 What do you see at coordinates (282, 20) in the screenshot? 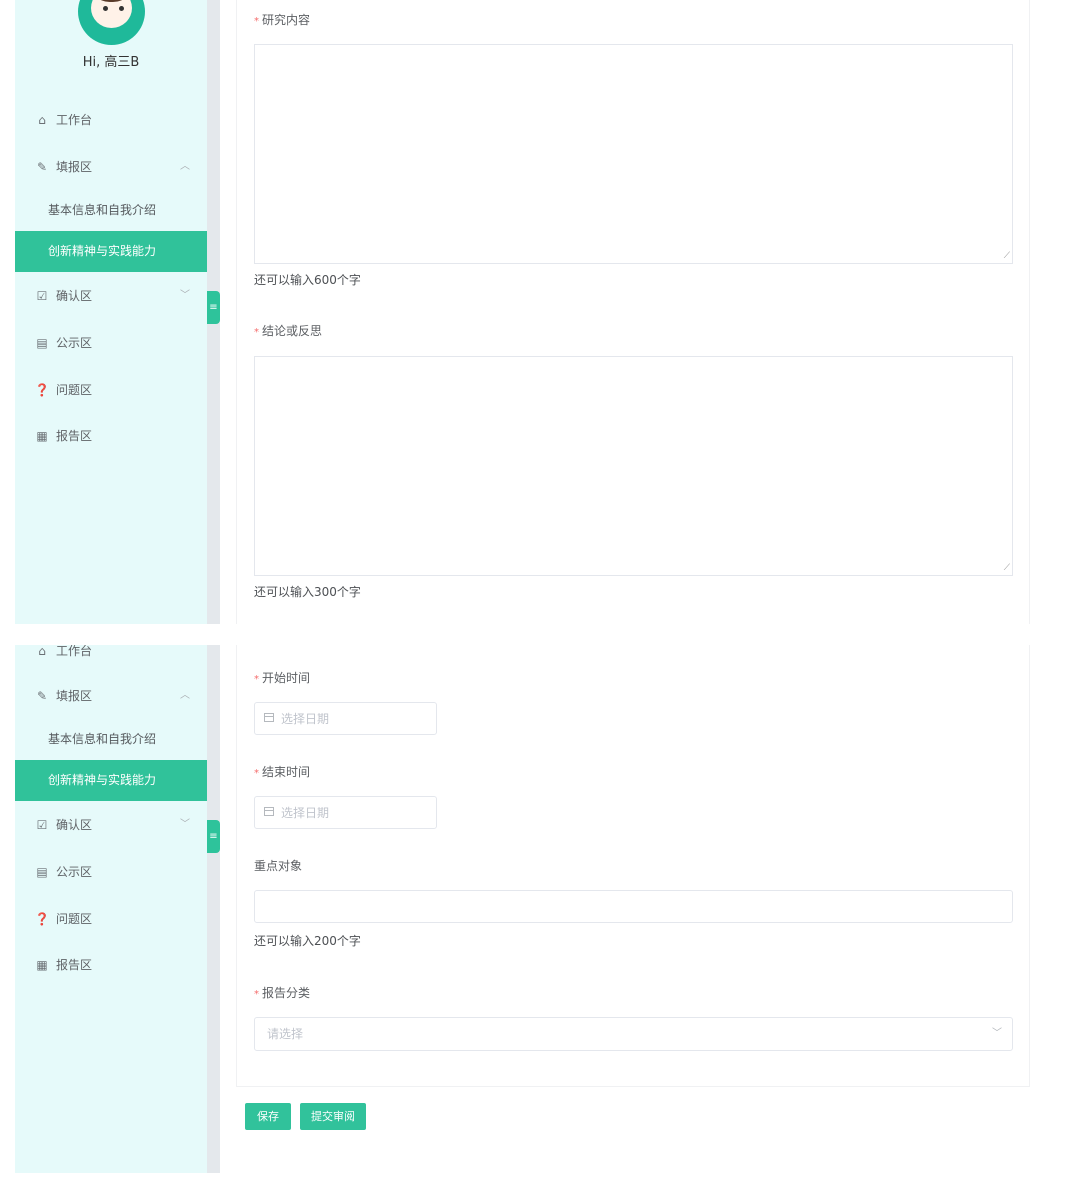
I see `research-content-label: * 研究内容` at bounding box center [282, 20].